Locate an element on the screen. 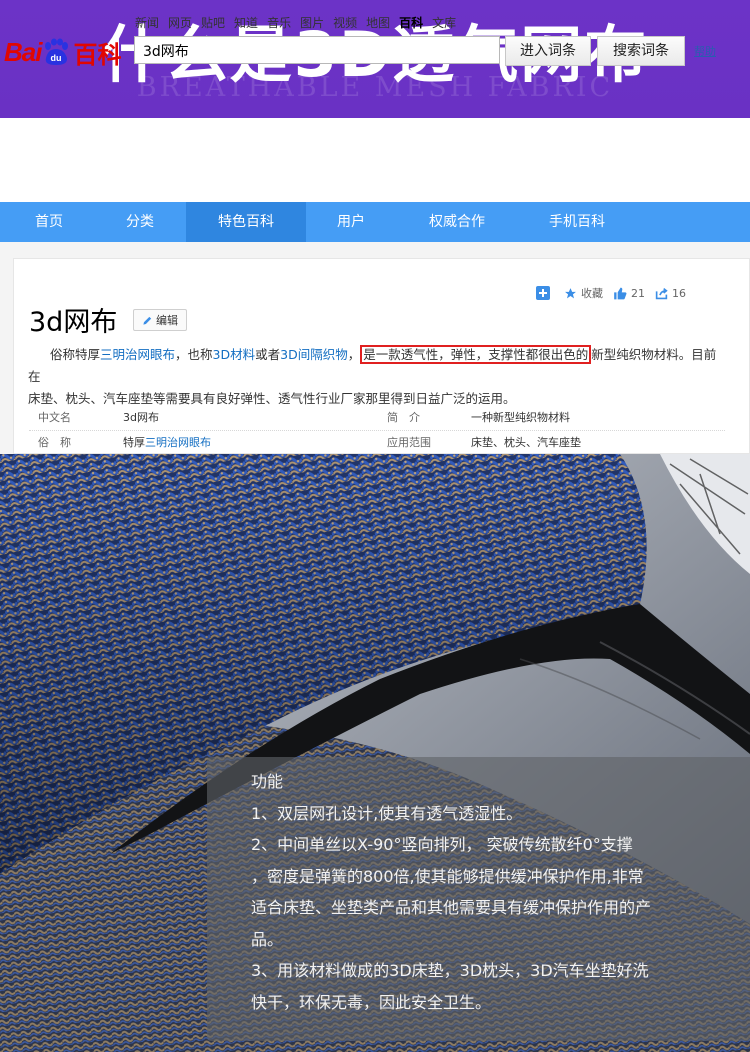 Image resolution: width=750 pixels, height=1052 pixels. info-row: 俗 称 特厚三明治网眼布 应用范围 床垫、枕头、汽车座垫 is located at coordinates (377, 443).